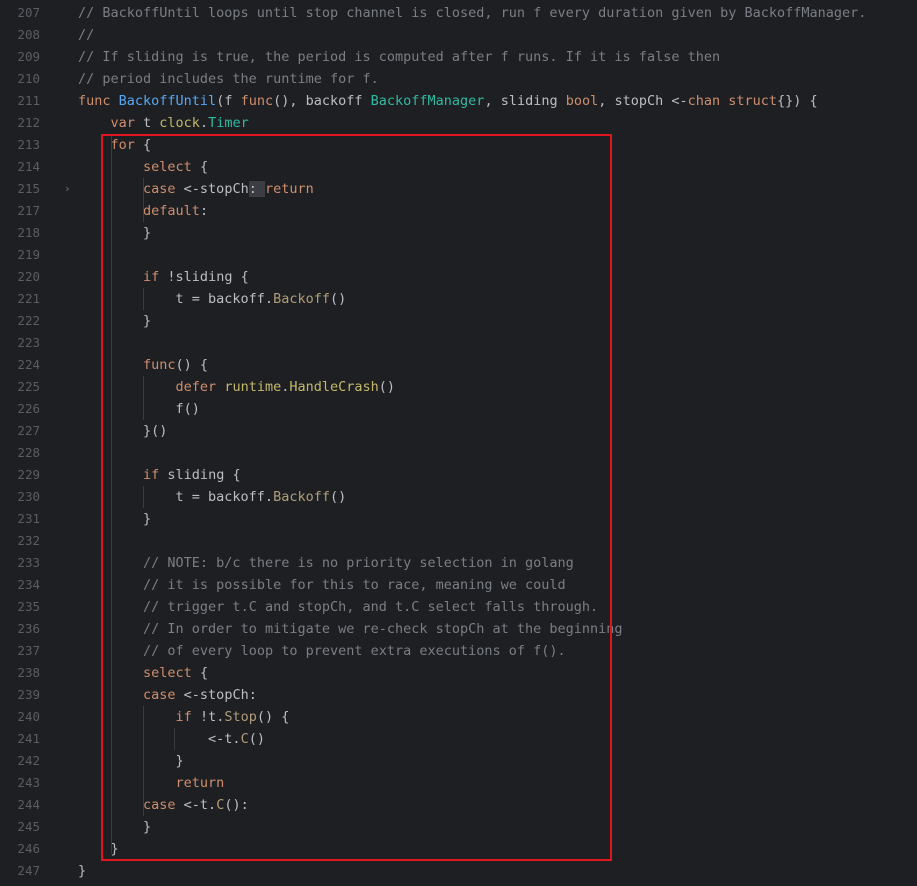  Describe the element at coordinates (28, 518) in the screenshot. I see `line-number: 231` at that location.